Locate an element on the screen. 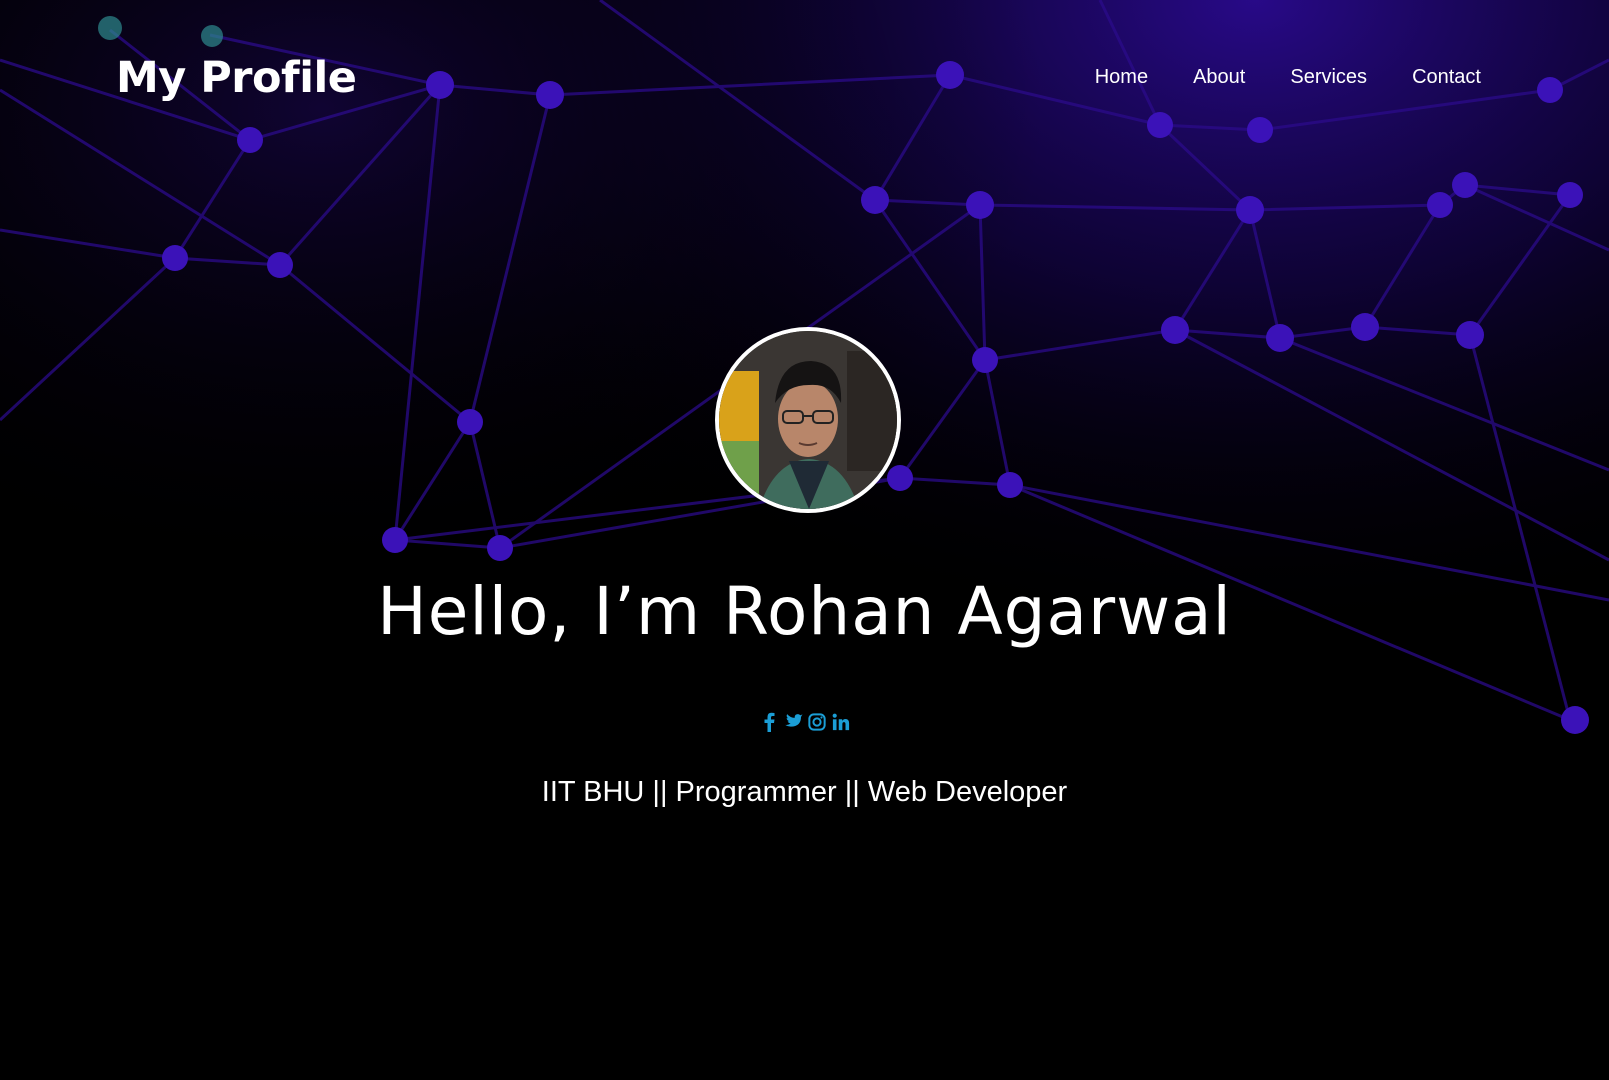  facebook-icon is located at coordinates (769, 722).